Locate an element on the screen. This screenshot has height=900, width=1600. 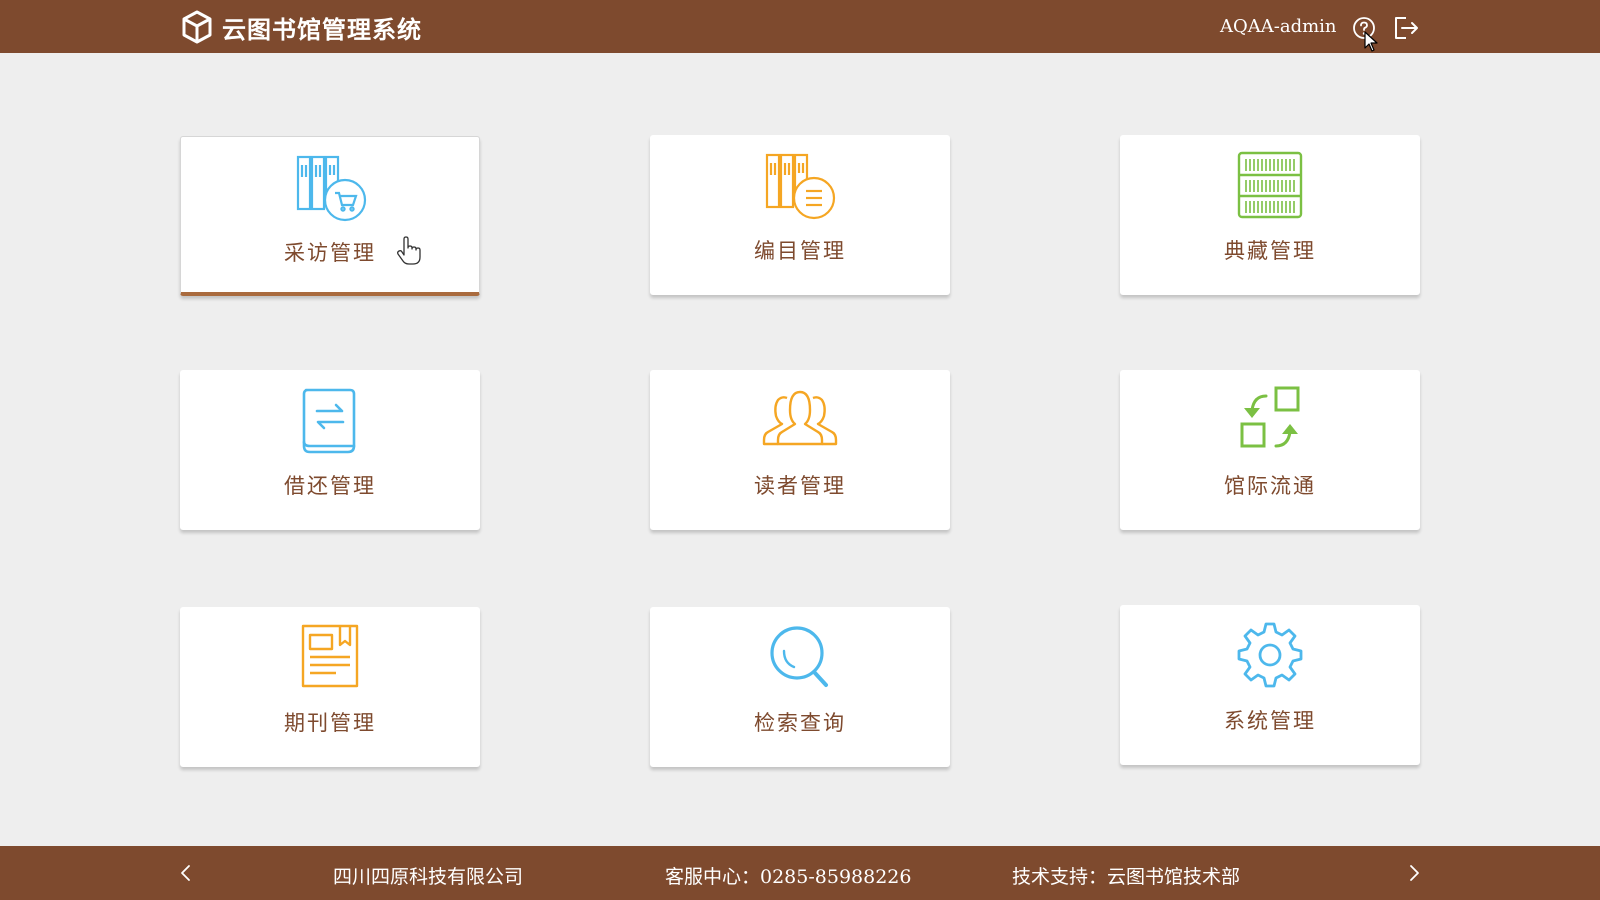
module-label: 采访管理 is located at coordinates (330, 253).